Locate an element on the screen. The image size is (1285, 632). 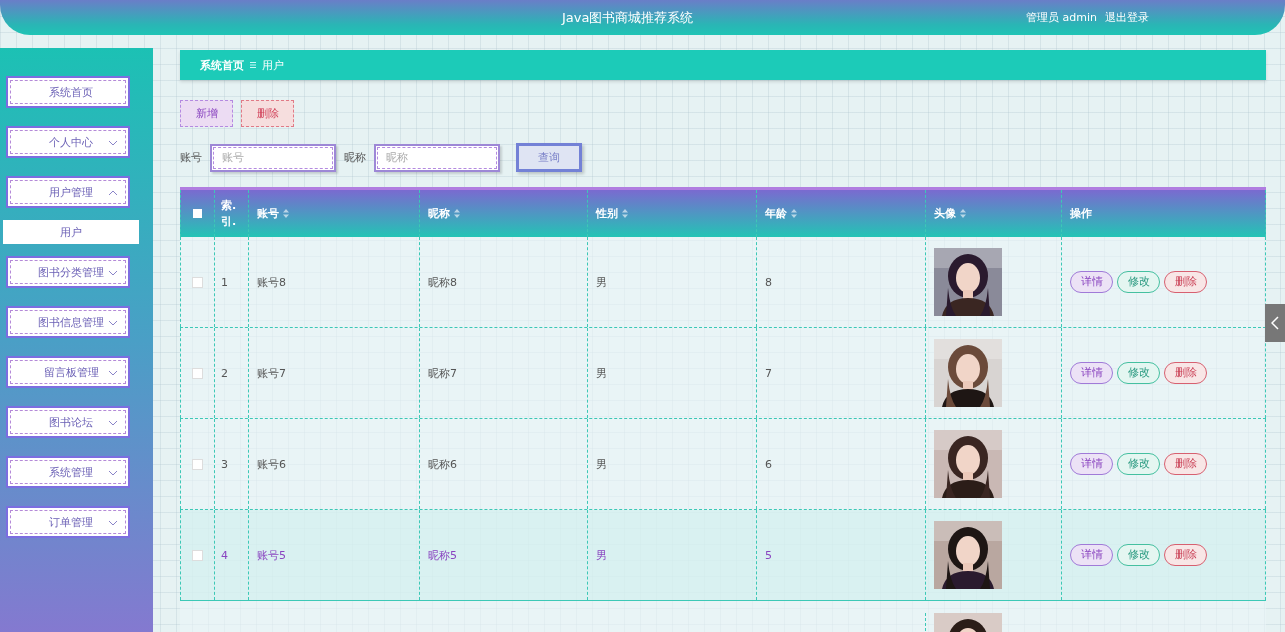
column-header: 头像 is located at coordinates (945, 213).